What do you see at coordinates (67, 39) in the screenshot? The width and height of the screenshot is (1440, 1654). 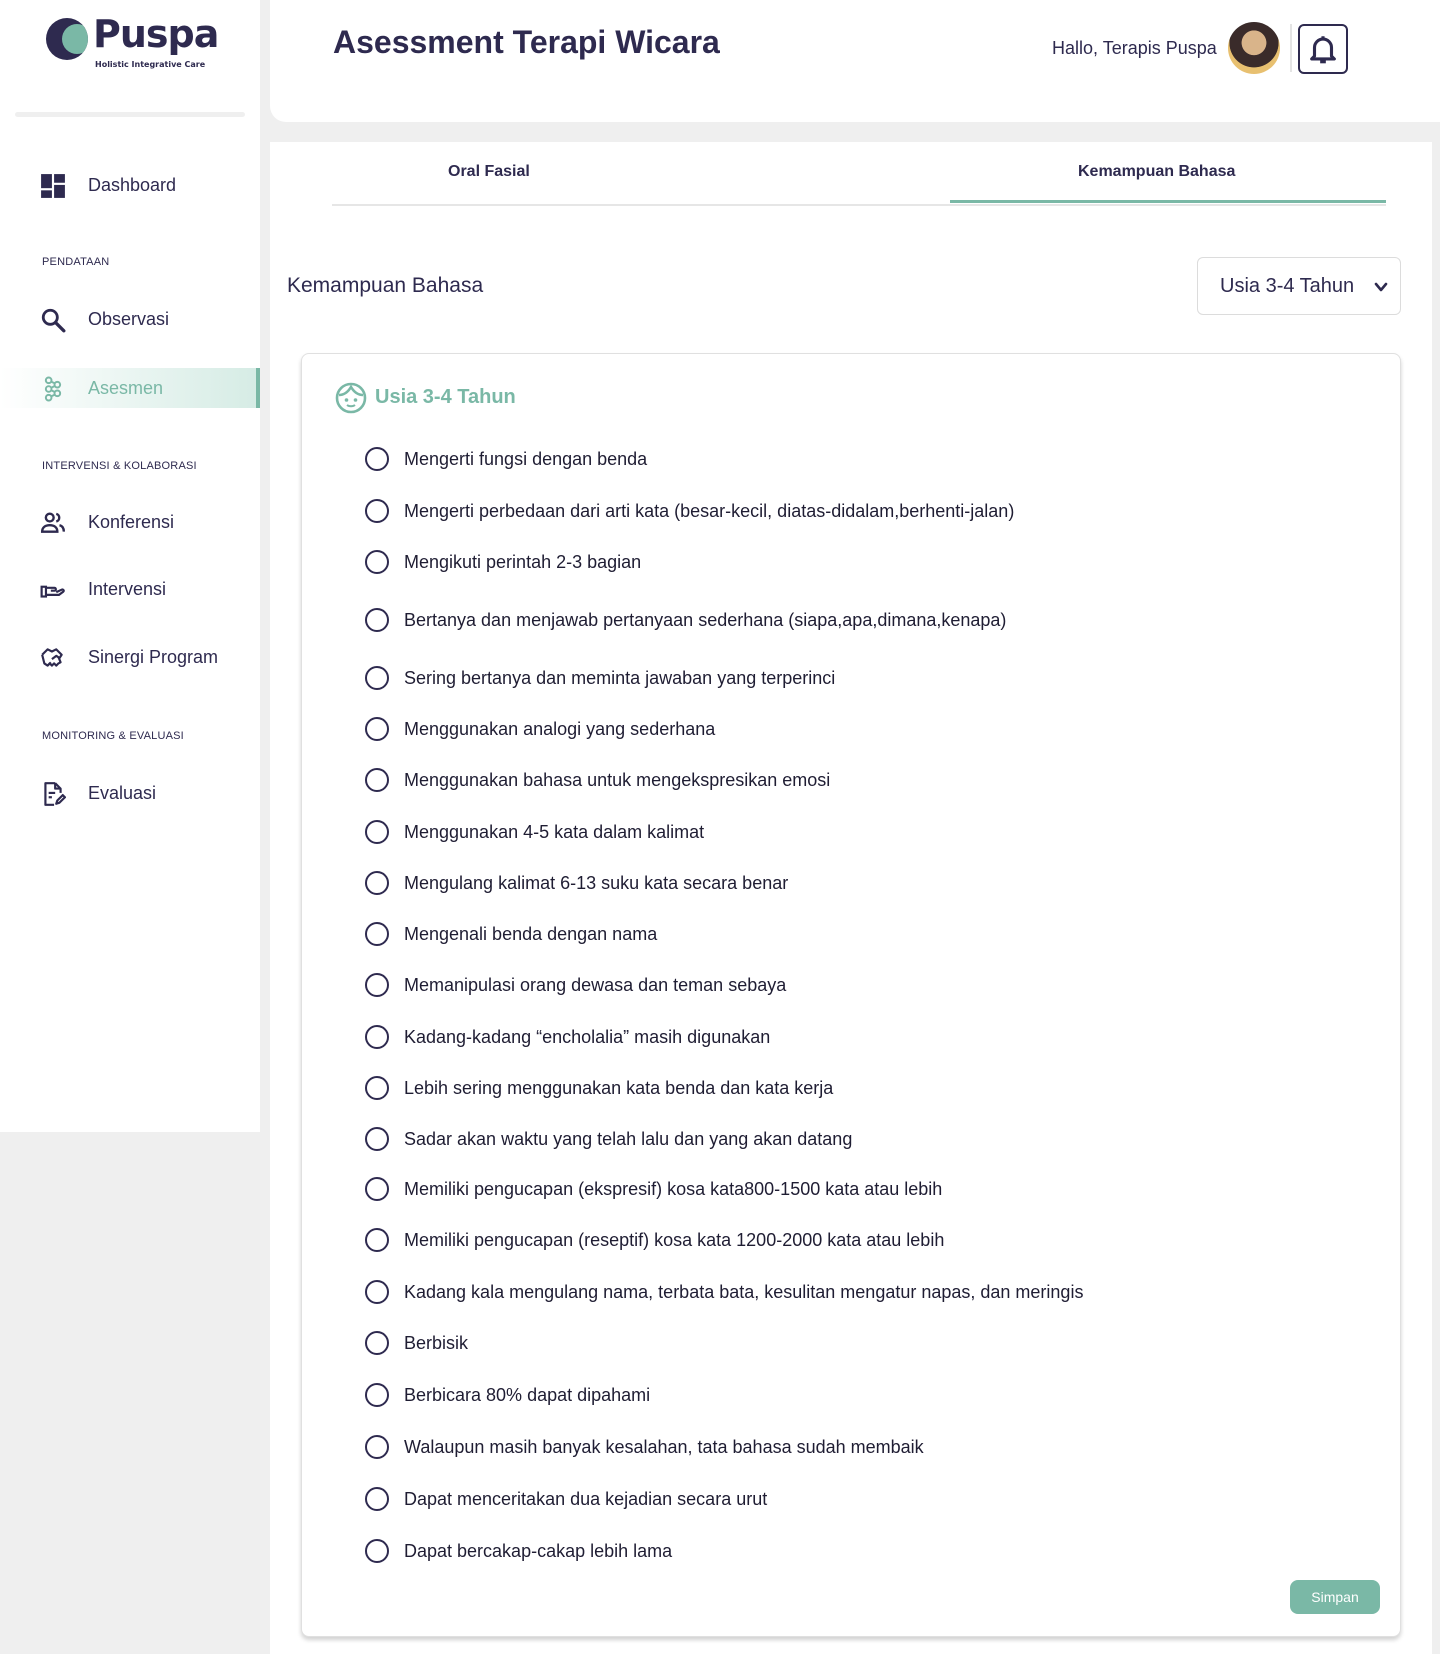 I see `logo-mark-icon` at bounding box center [67, 39].